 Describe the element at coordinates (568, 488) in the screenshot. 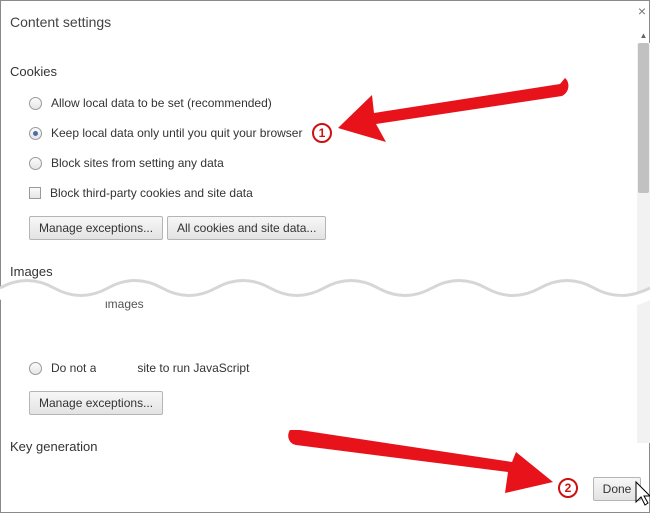

I see `callout-2-badge: 2` at that location.